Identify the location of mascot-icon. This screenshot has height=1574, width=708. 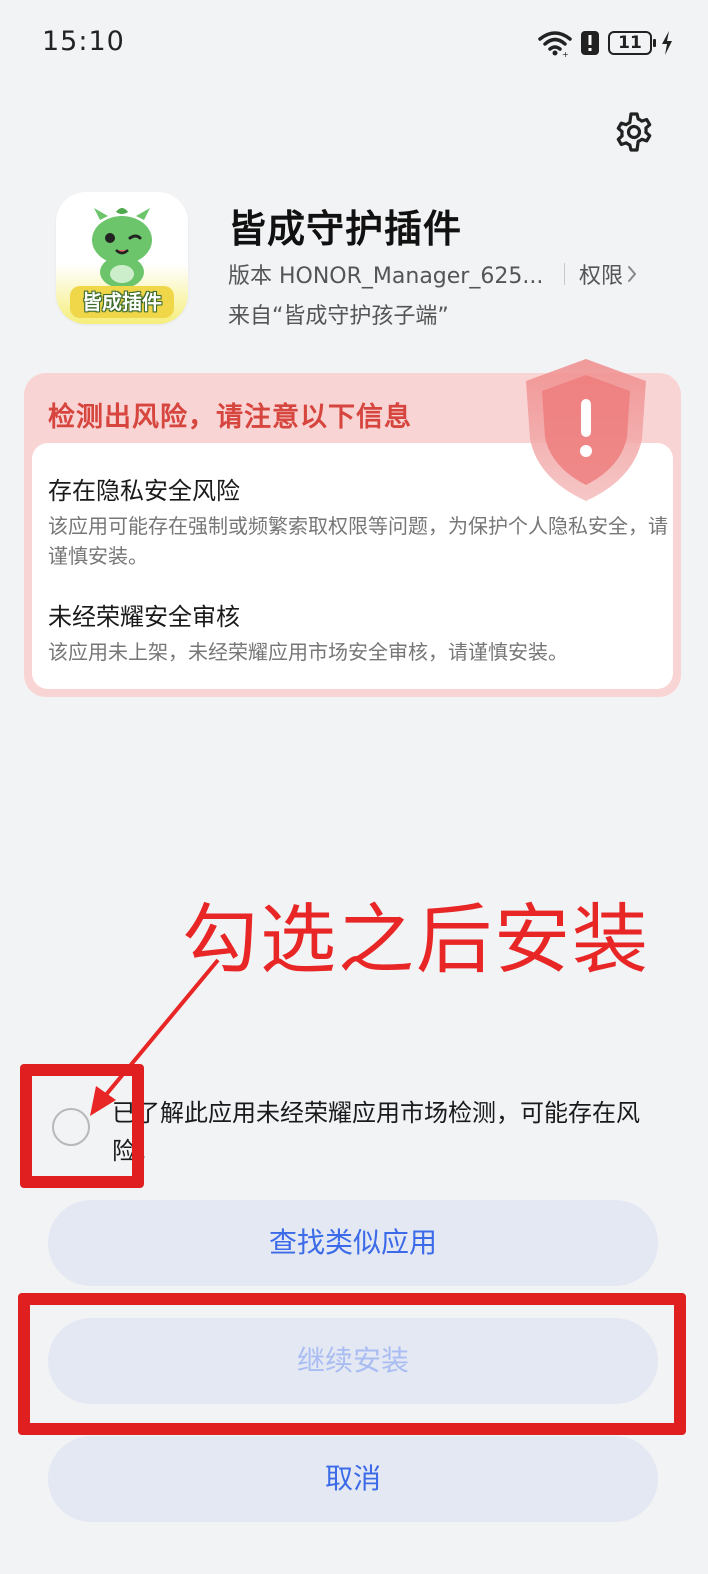
(122, 247).